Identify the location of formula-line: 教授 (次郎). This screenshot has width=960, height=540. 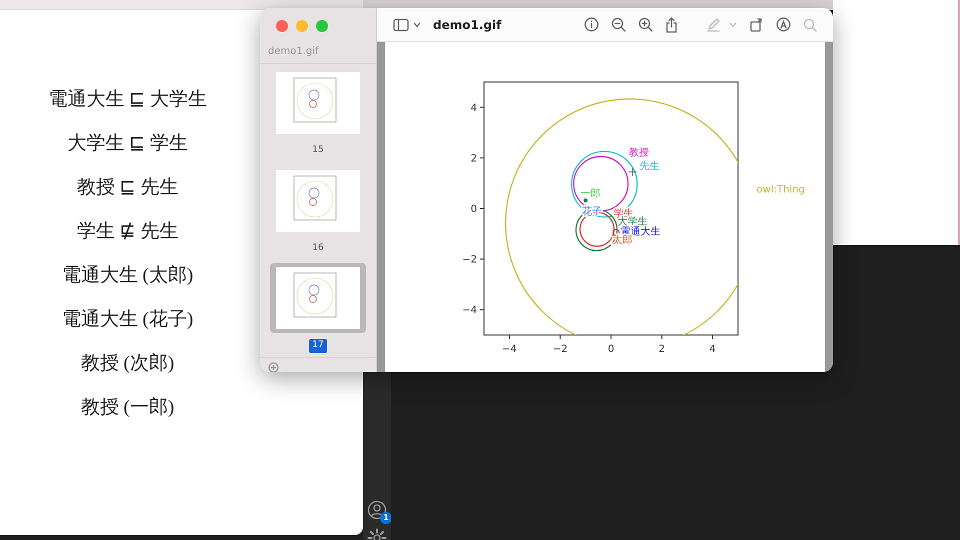
(127, 364).